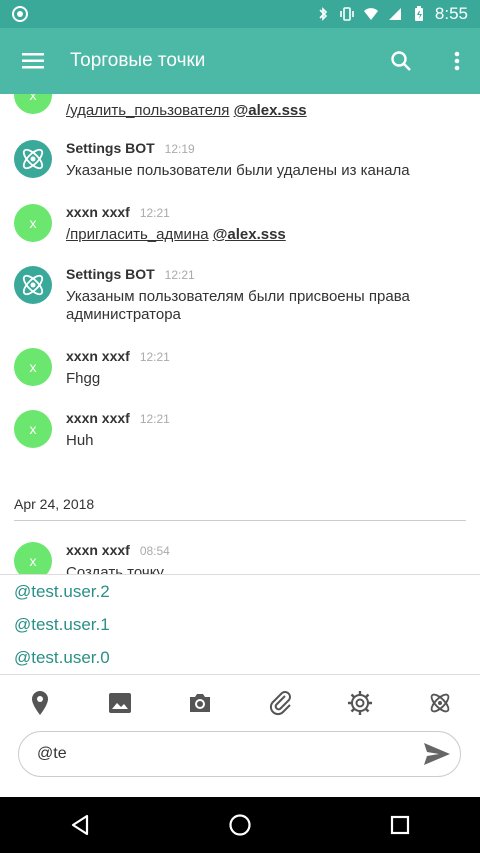 The width and height of the screenshot is (480, 853). I want to click on message-text: /удалить_пользователя @alex.sss, so click(266, 111).